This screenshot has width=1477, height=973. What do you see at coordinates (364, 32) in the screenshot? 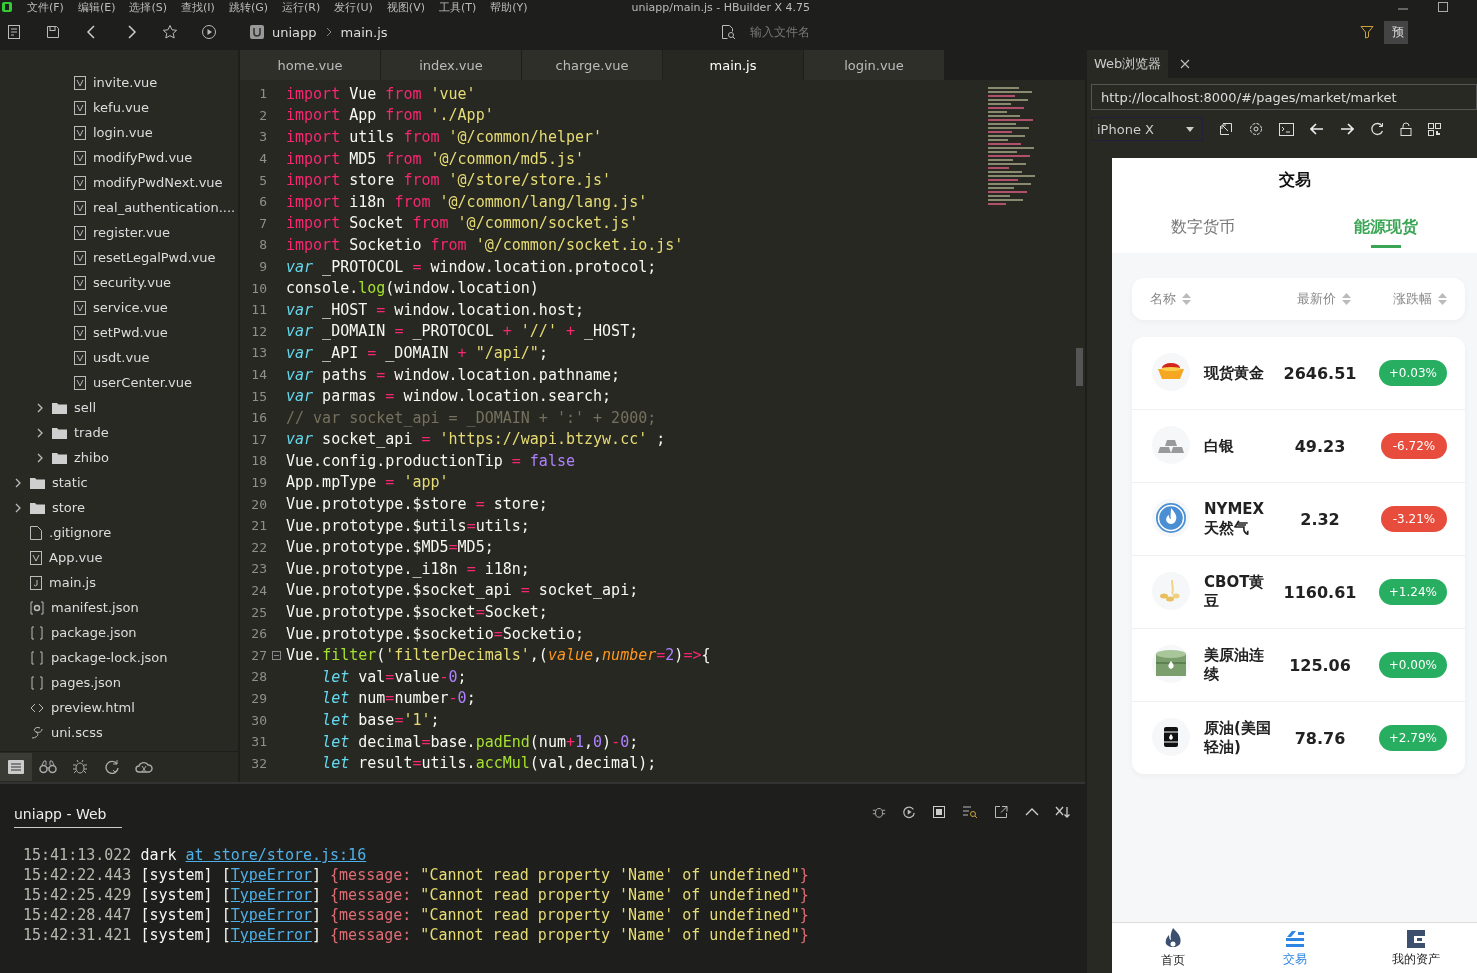
I see `breadcrumb-item: main.js` at bounding box center [364, 32].